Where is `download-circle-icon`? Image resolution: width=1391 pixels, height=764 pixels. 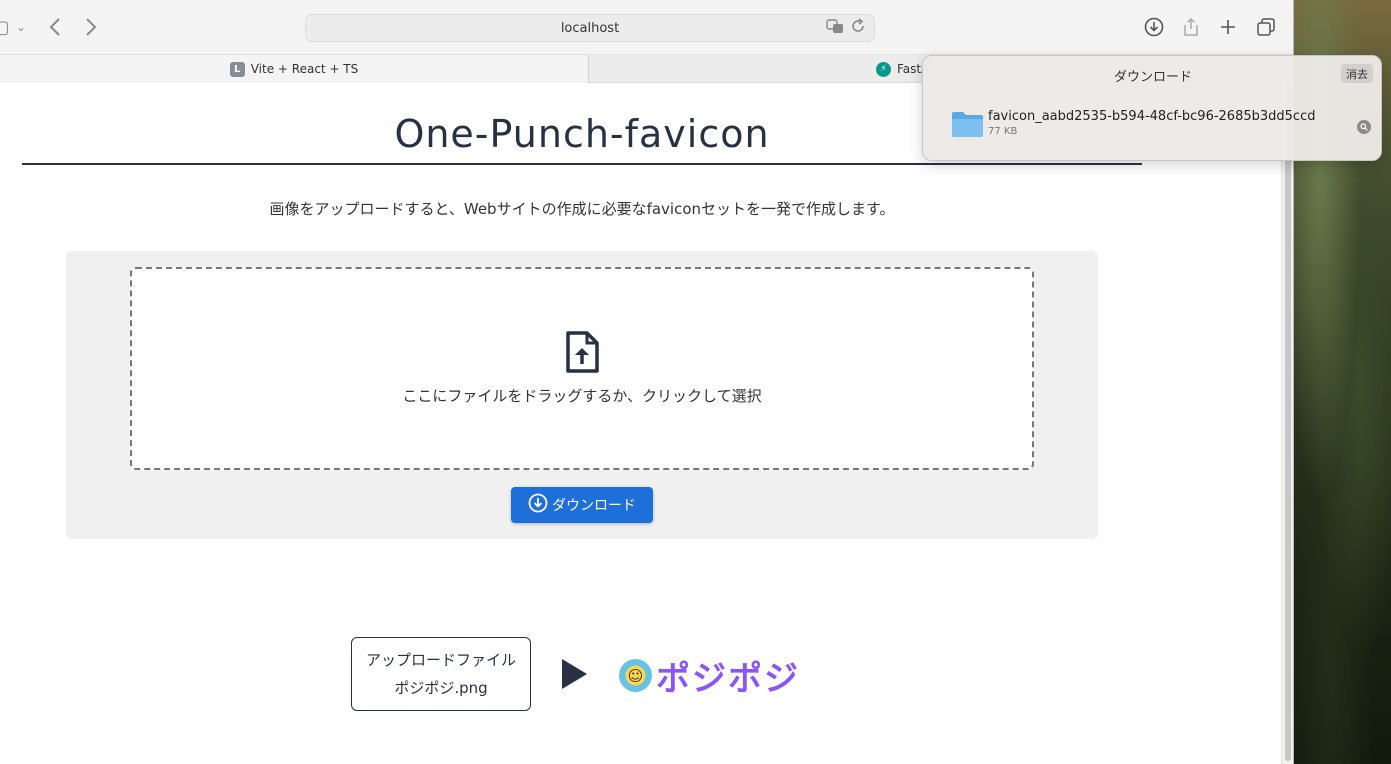 download-circle-icon is located at coordinates (538, 505).